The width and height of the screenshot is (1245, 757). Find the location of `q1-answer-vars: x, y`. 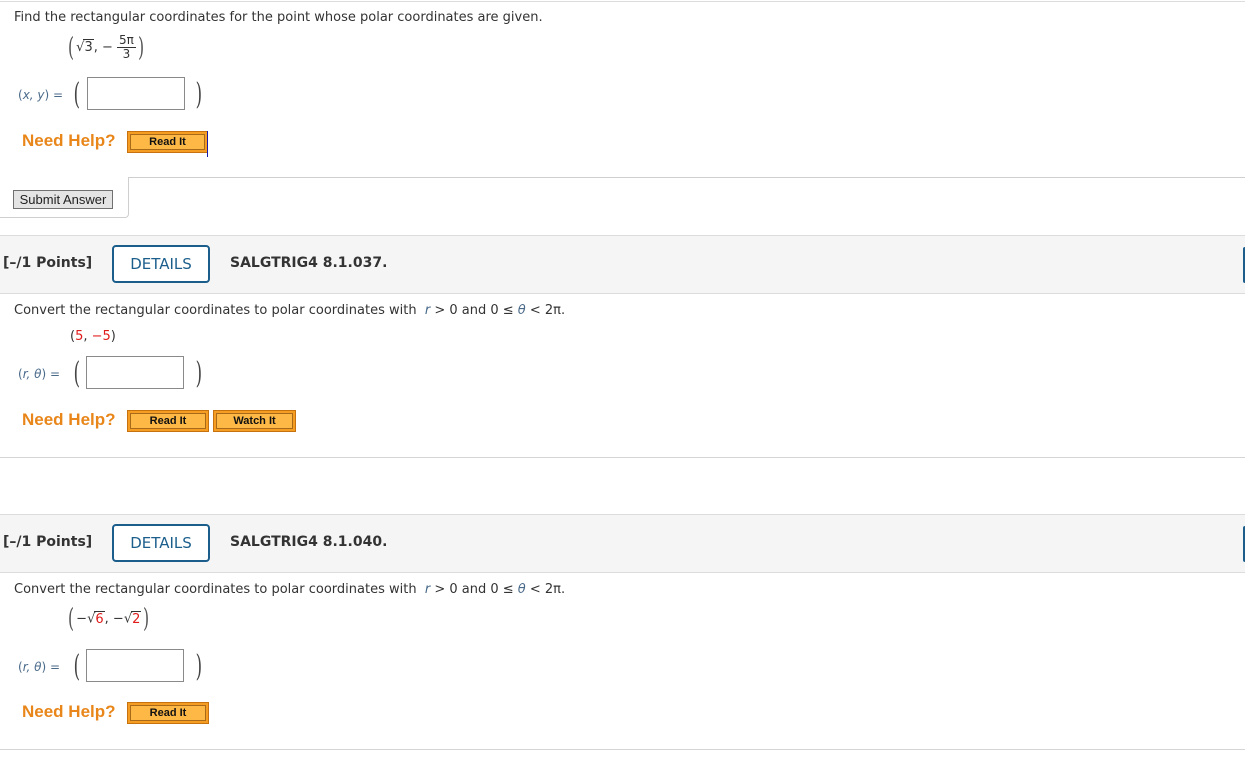

q1-answer-vars: x, y is located at coordinates (33, 95).